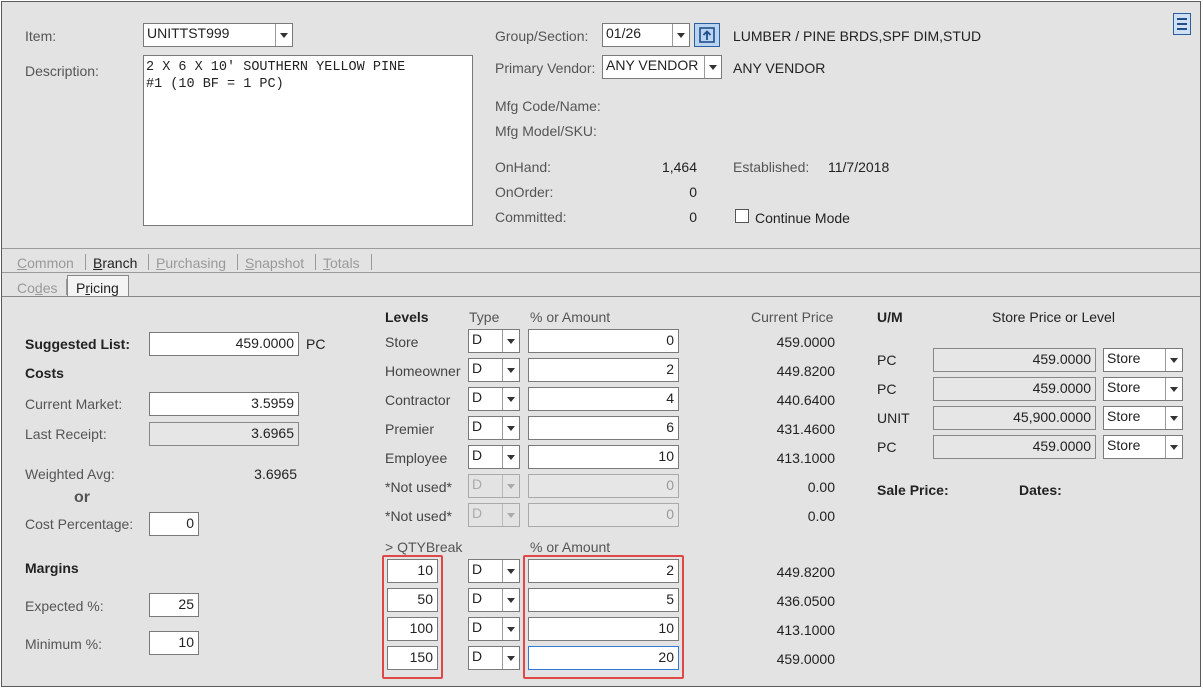  I want to click on subtab-codes-accel: d, so click(38, 288).